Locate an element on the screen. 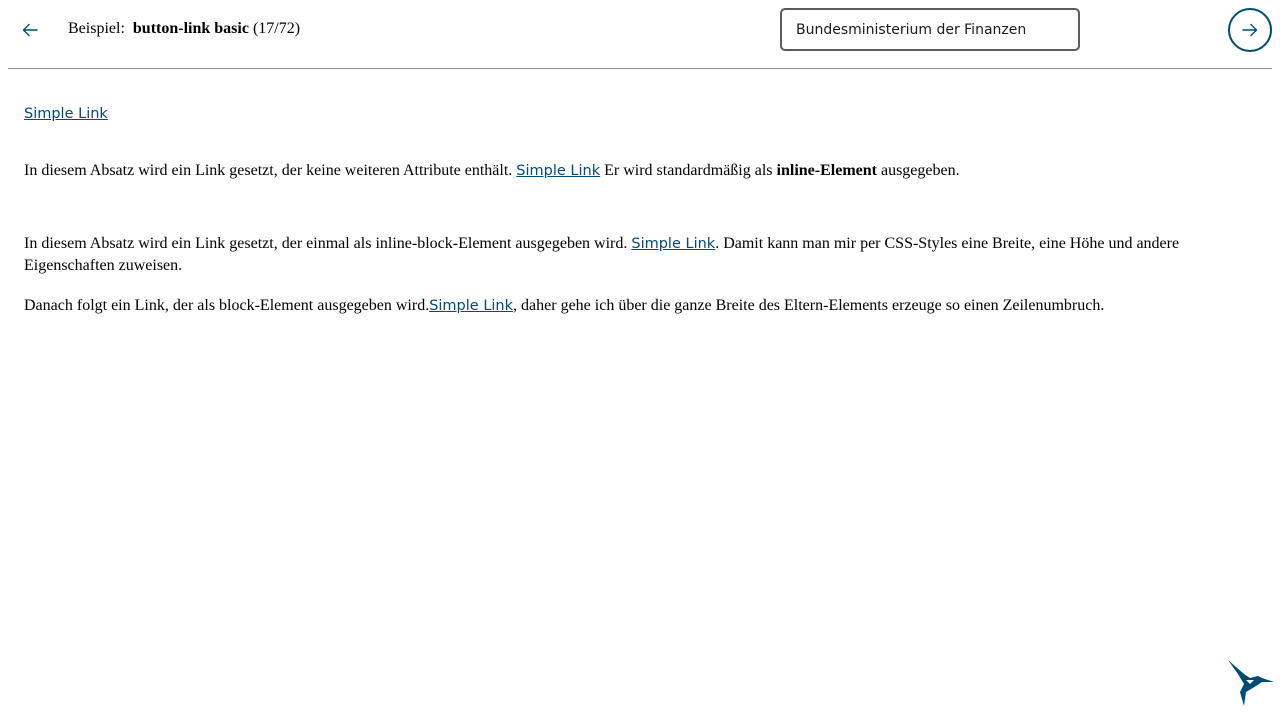 The height and width of the screenshot is (720, 1280). simple-link-inline: Simple Link is located at coordinates (558, 171).